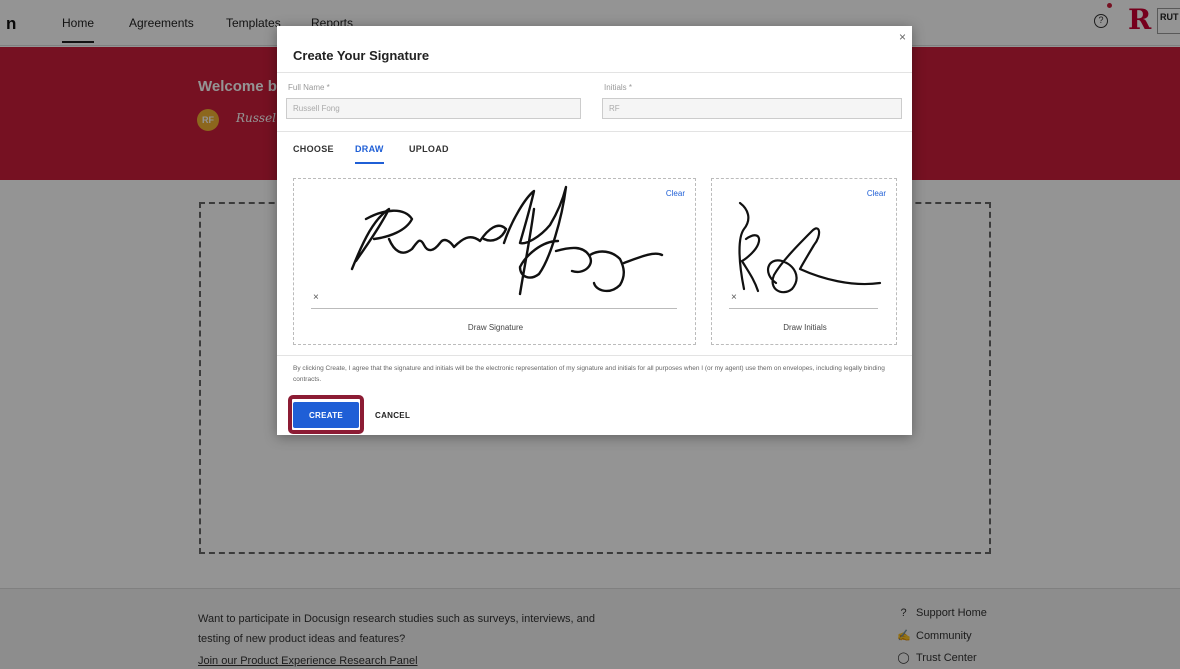 Image resolution: width=1180 pixels, height=669 pixels. Describe the element at coordinates (326, 415) in the screenshot. I see `create-button: CREATE` at that location.